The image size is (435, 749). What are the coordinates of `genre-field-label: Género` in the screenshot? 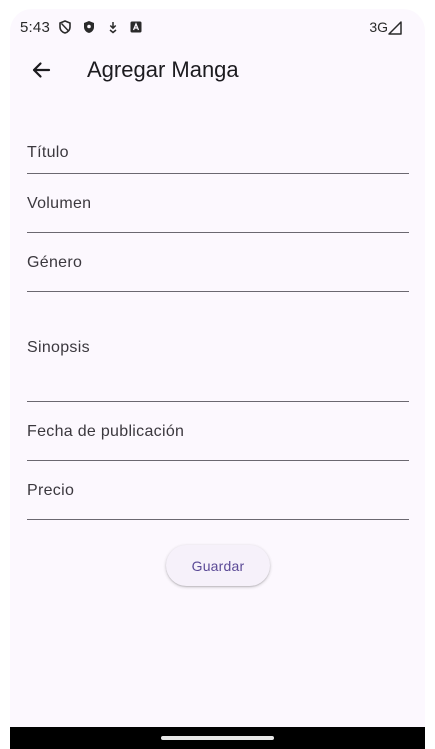 It's located at (55, 262).